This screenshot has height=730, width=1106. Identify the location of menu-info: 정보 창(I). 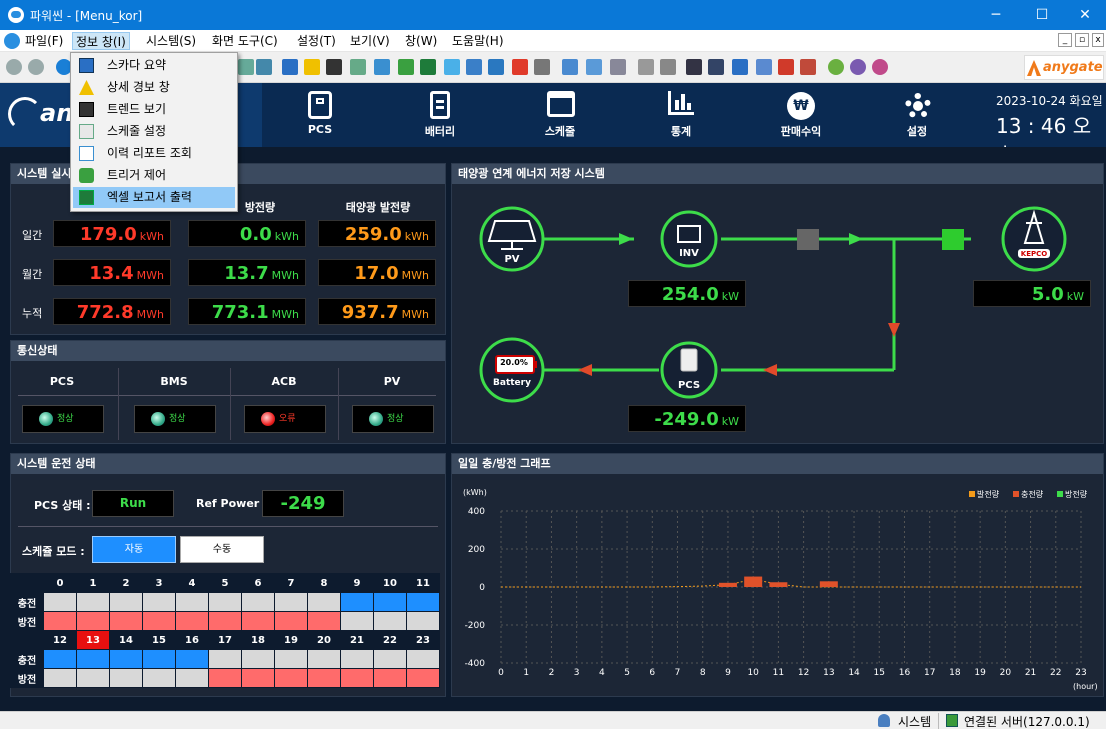
(101, 41).